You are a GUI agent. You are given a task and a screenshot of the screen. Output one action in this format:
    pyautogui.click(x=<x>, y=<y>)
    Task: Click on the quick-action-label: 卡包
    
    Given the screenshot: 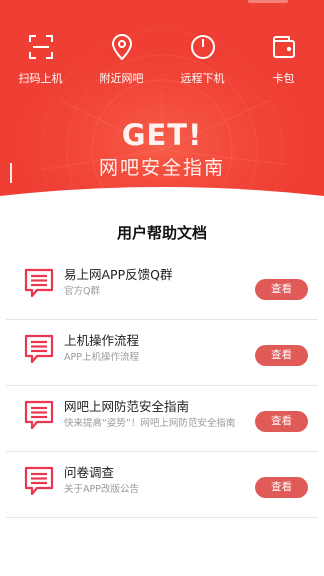 What is the action you would take?
    pyautogui.click(x=283, y=78)
    